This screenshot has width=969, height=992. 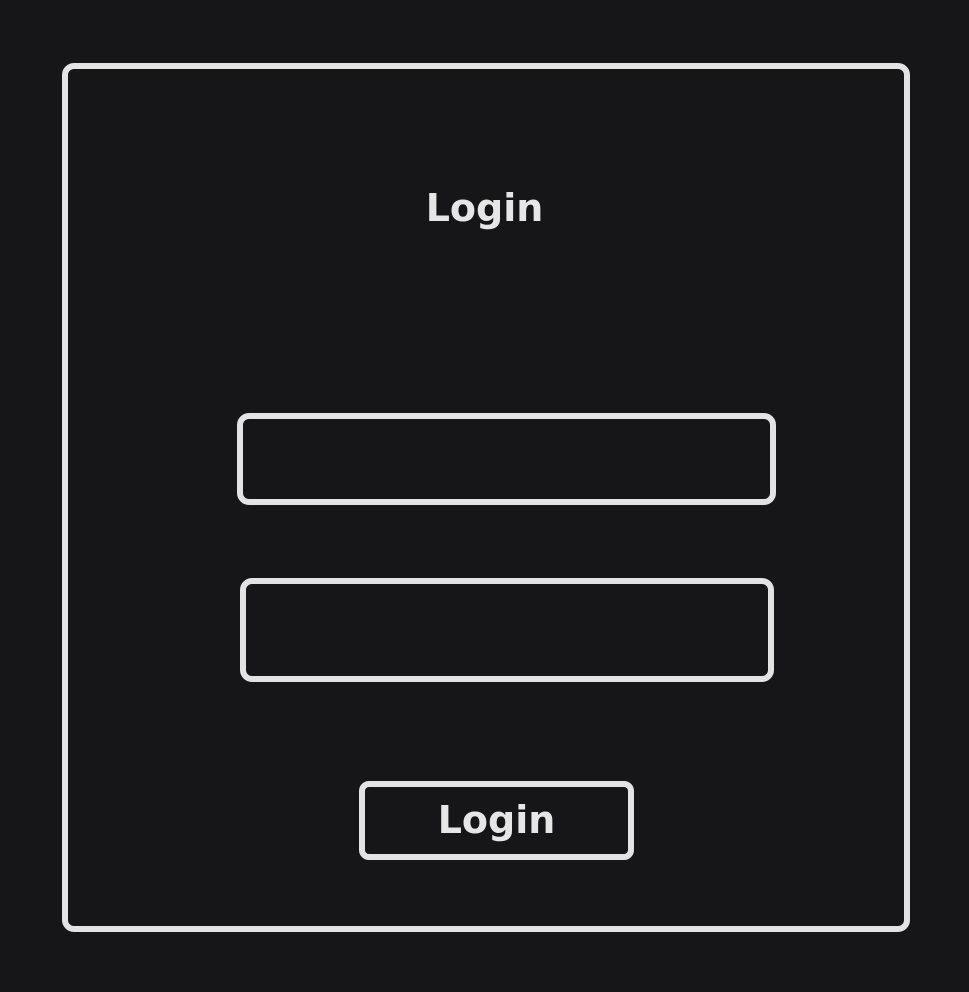 What do you see at coordinates (496, 820) in the screenshot?
I see `login-button: Login` at bounding box center [496, 820].